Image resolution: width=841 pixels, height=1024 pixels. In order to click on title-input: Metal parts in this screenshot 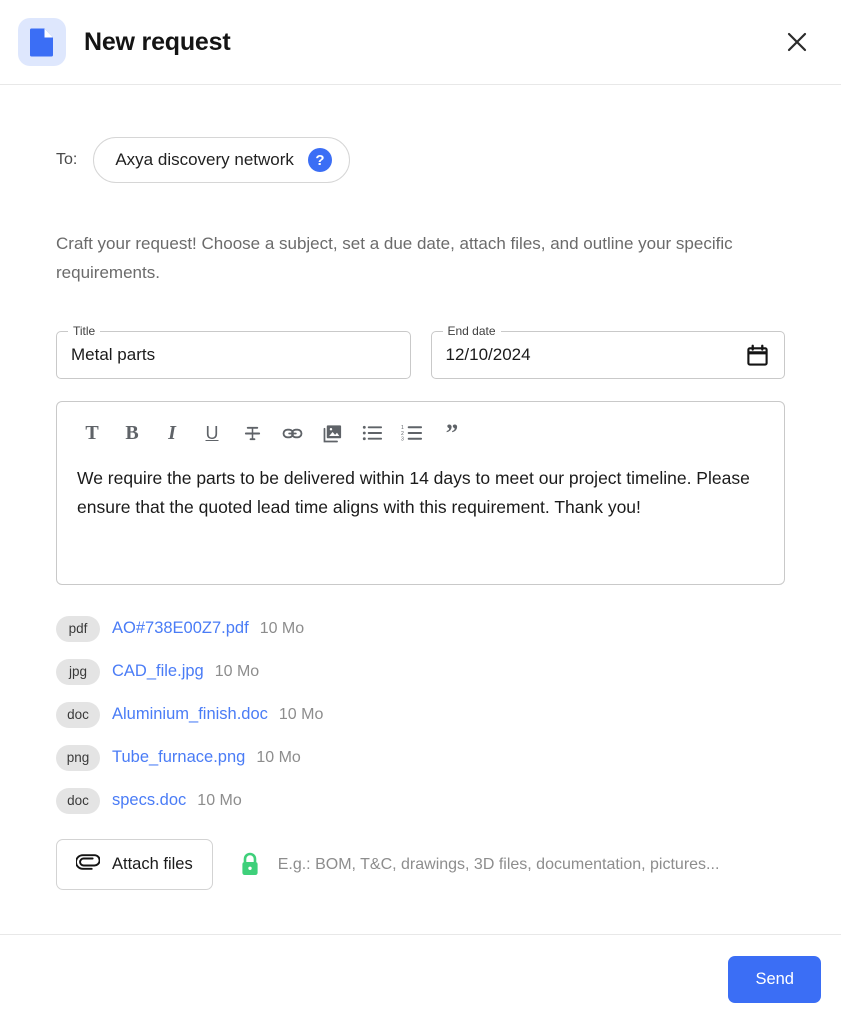, I will do `click(233, 355)`.